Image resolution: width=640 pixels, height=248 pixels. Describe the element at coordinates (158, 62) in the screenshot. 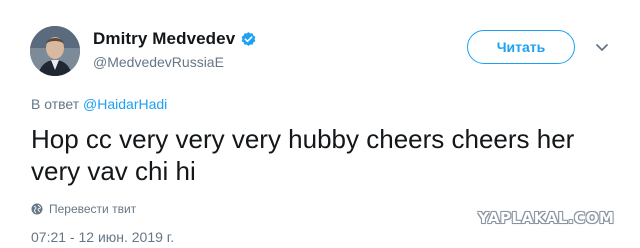

I see `author-handle: @MedvedevRussiaE` at that location.